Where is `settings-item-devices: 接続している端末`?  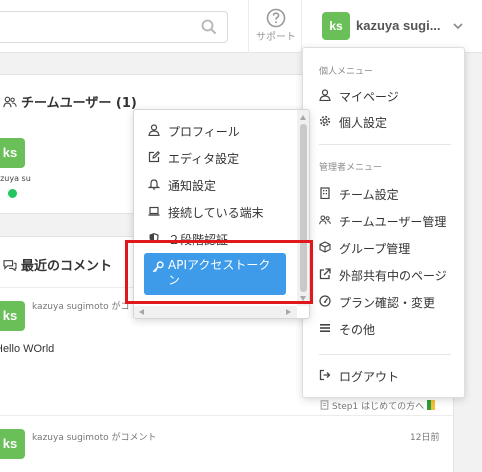 settings-item-devices: 接続している端末 is located at coordinates (223, 212).